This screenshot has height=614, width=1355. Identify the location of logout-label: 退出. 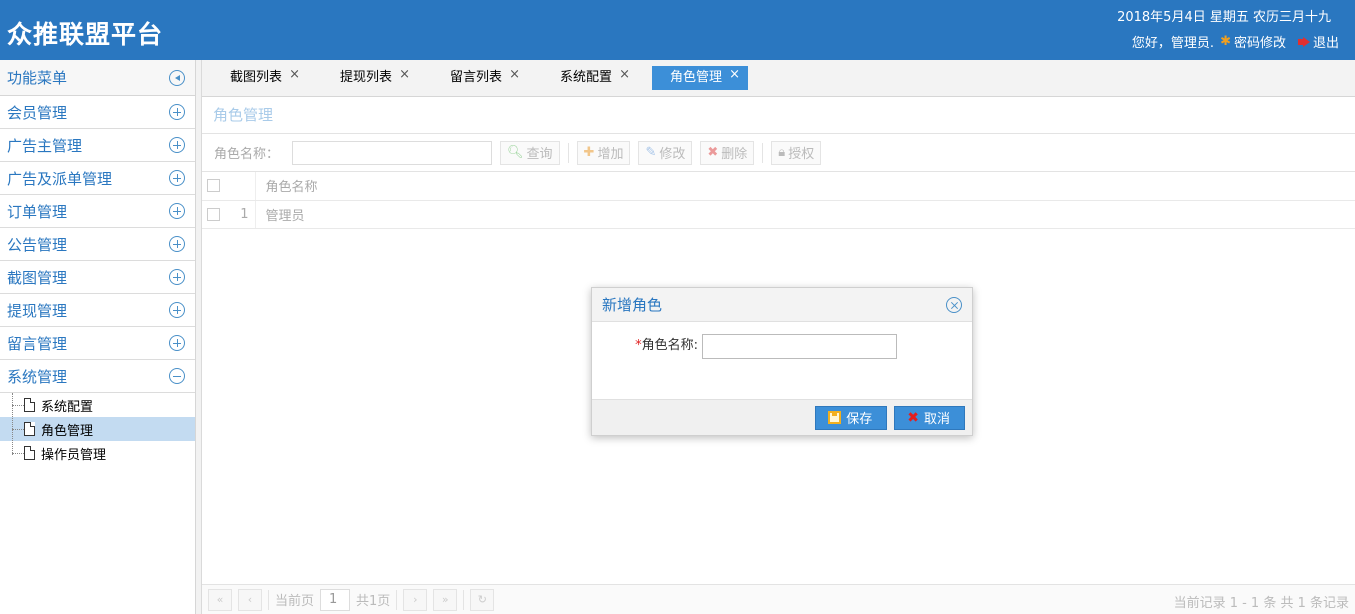
(1325, 43).